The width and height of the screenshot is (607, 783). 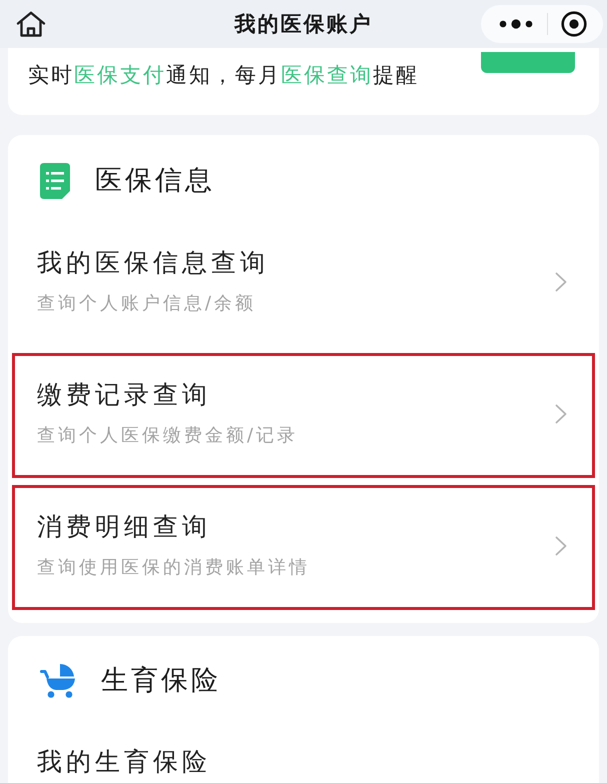 What do you see at coordinates (155, 181) in the screenshot?
I see `section-title: 医保信息` at bounding box center [155, 181].